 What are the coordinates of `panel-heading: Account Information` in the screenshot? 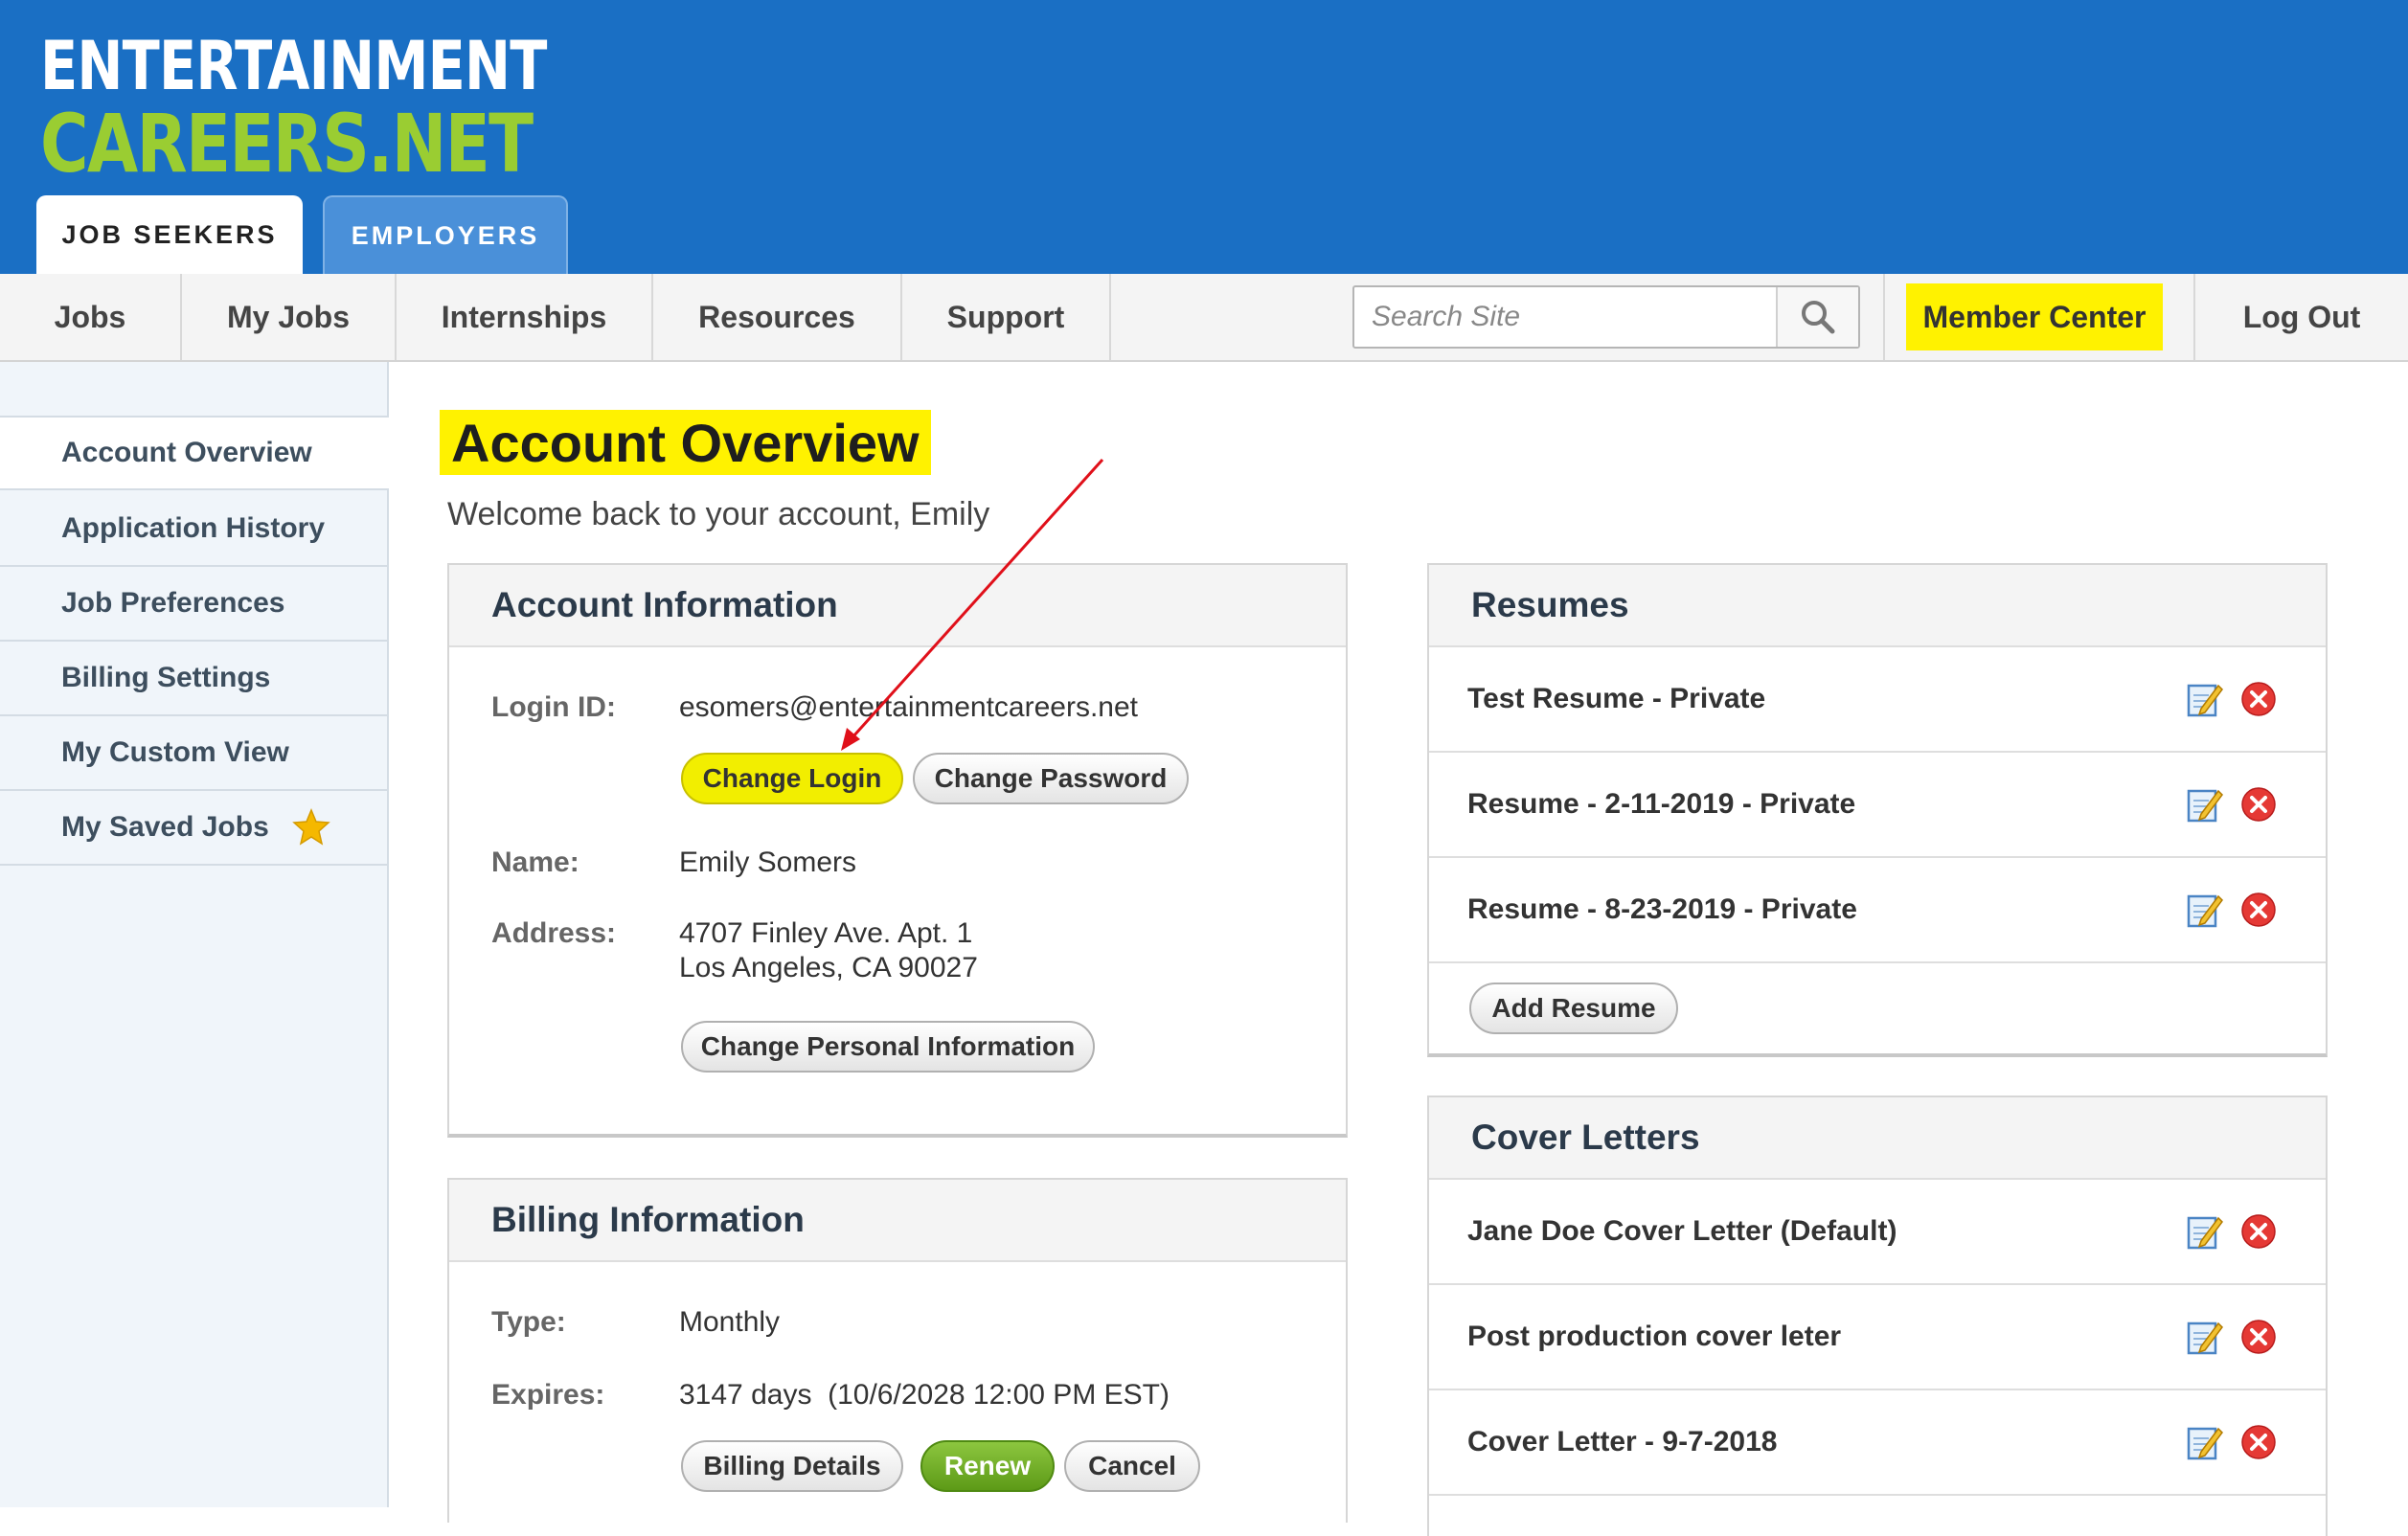 It's located at (897, 606).